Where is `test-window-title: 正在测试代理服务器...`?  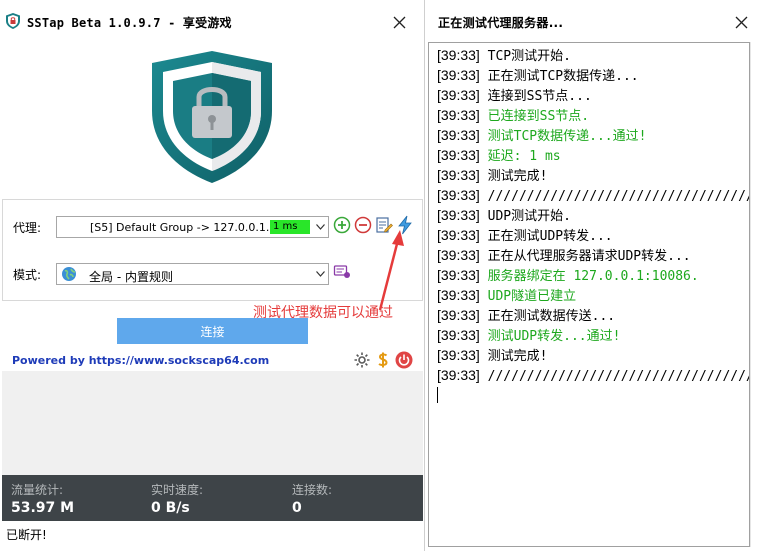 test-window-title: 正在测试代理服务器... is located at coordinates (501, 23).